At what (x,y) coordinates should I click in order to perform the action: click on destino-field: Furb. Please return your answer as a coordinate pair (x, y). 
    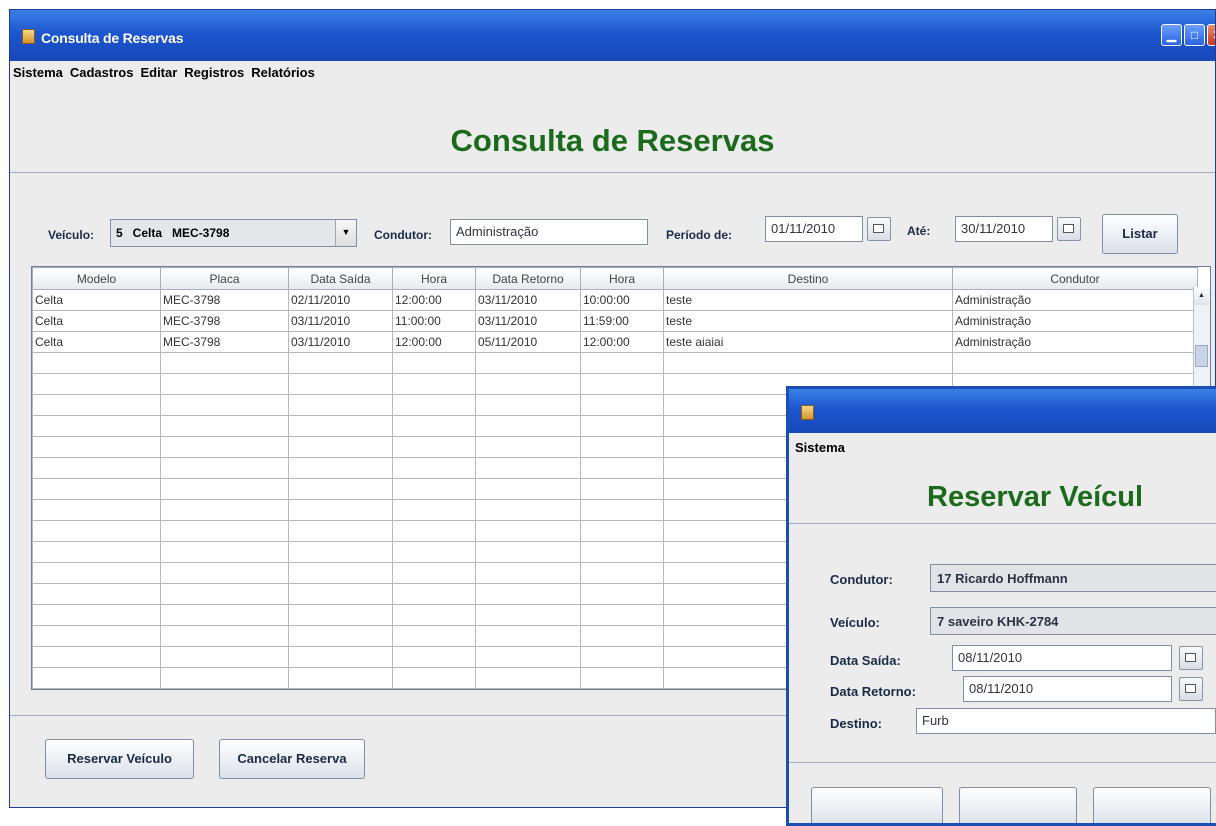
    Looking at the image, I should click on (1066, 721).